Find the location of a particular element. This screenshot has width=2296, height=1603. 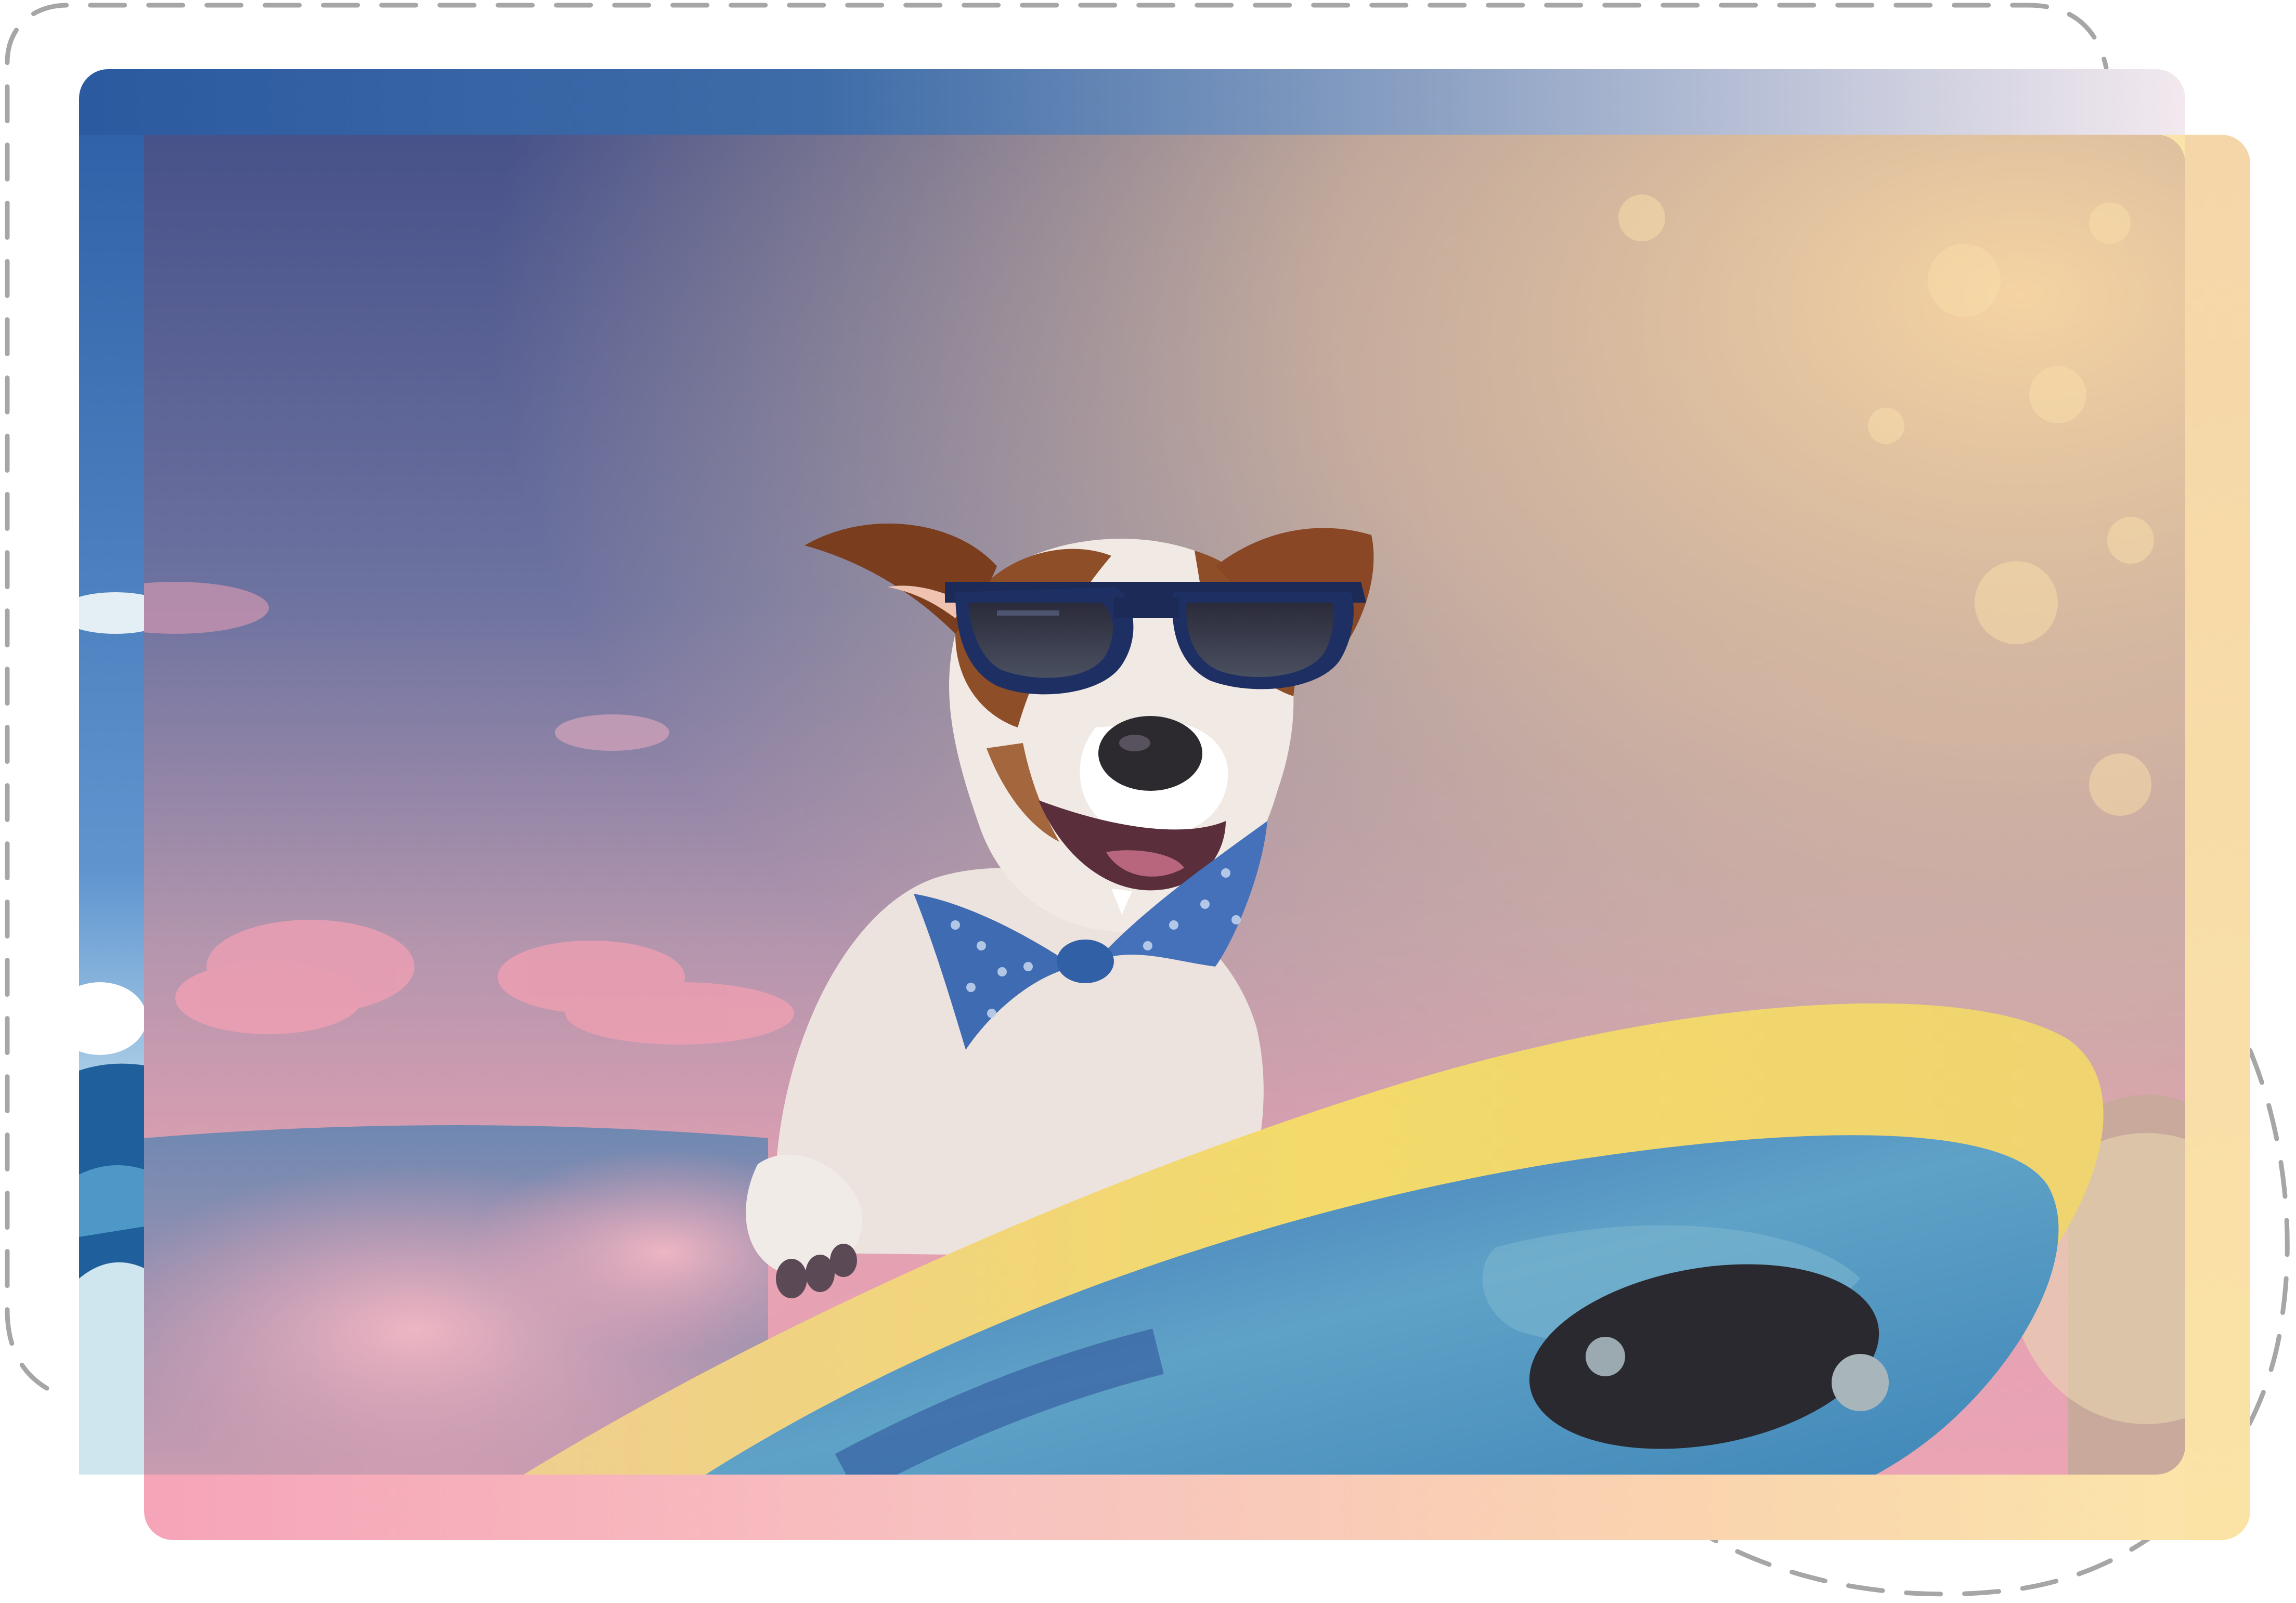

photo-left-strip is located at coordinates (111, 805).